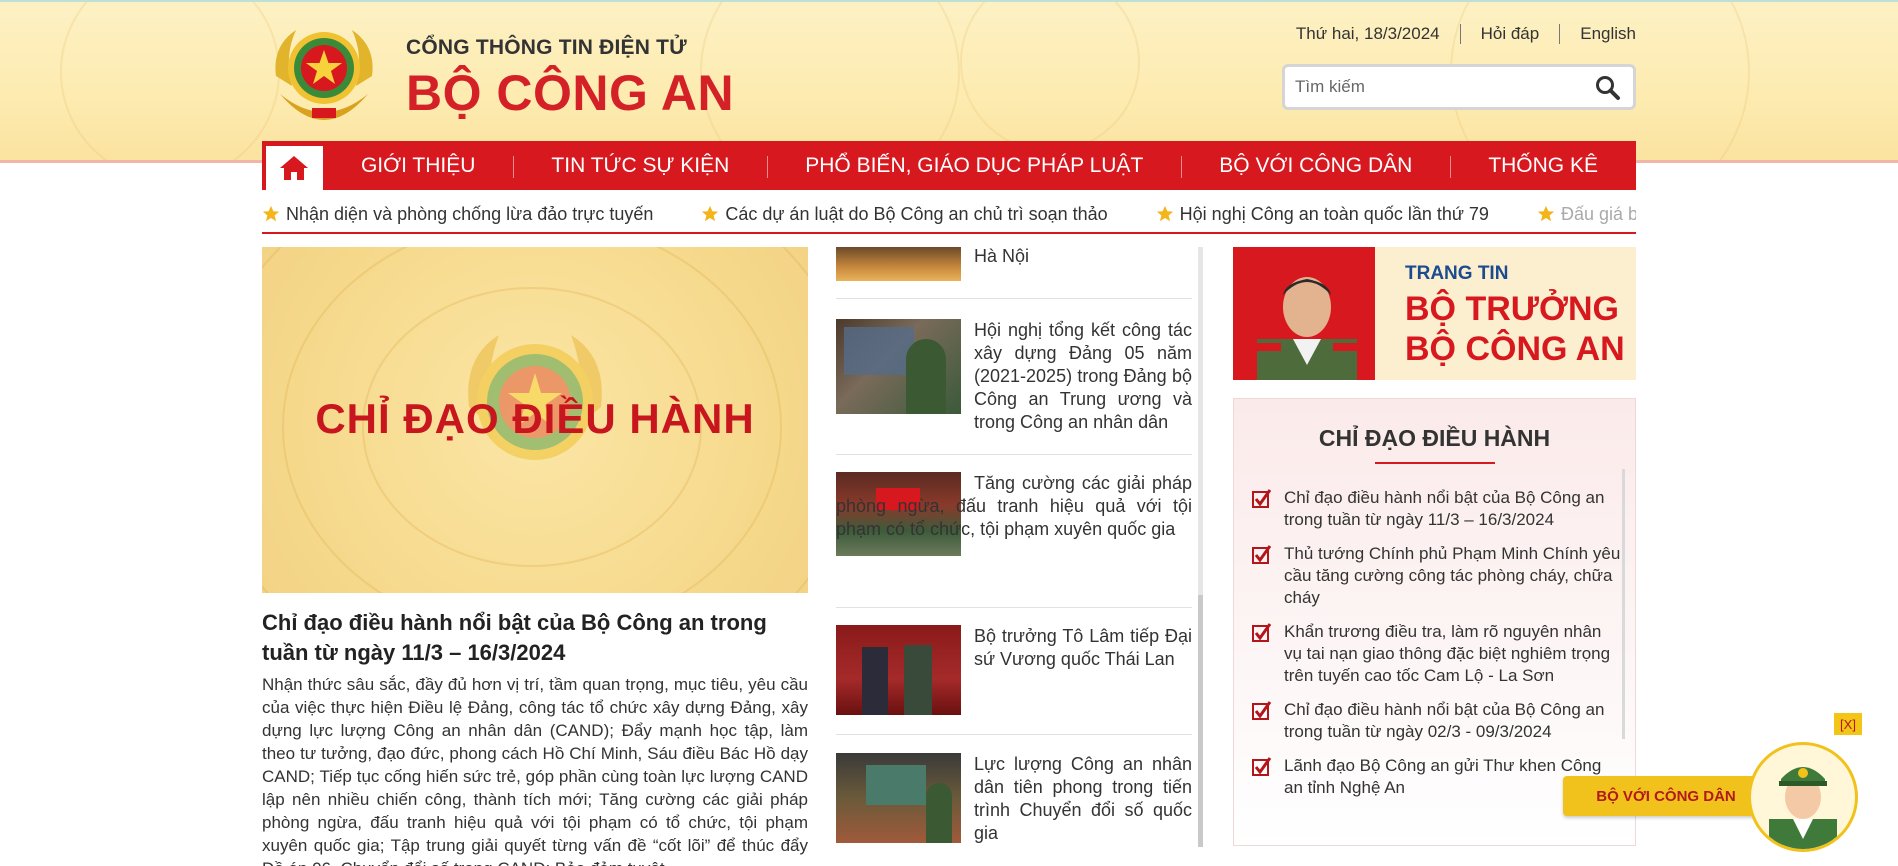 The width and height of the screenshot is (1898, 866). Describe the element at coordinates (1598, 34) in the screenshot. I see `english-link: English` at that location.